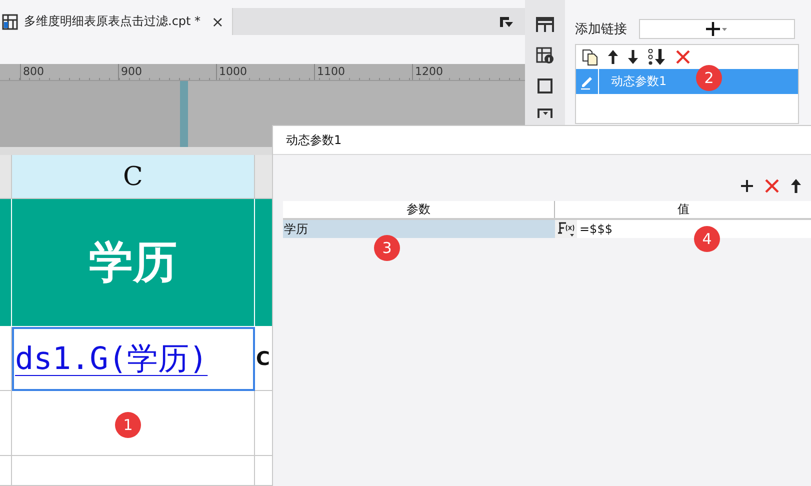 The height and width of the screenshot is (486, 811). What do you see at coordinates (184, 114) in the screenshot?
I see `column-marker` at bounding box center [184, 114].